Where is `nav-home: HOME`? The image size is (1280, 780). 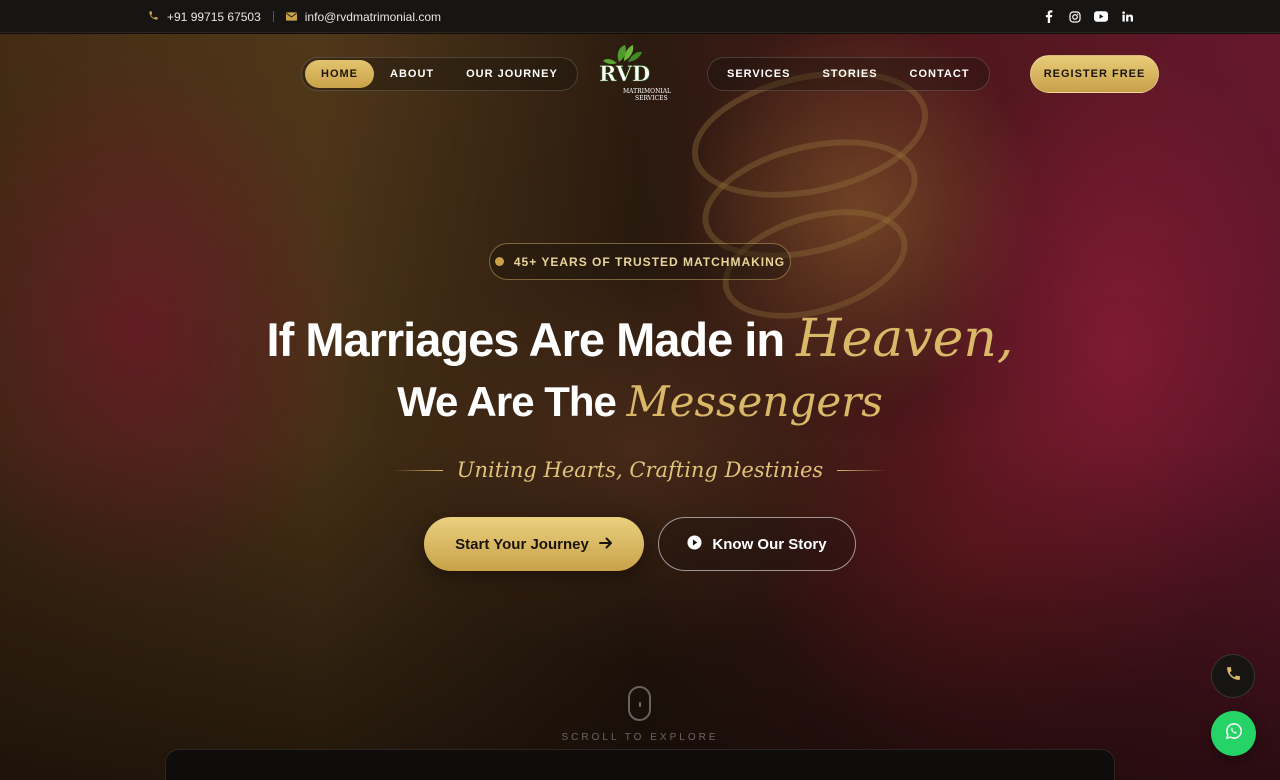
nav-home: HOME is located at coordinates (339, 74).